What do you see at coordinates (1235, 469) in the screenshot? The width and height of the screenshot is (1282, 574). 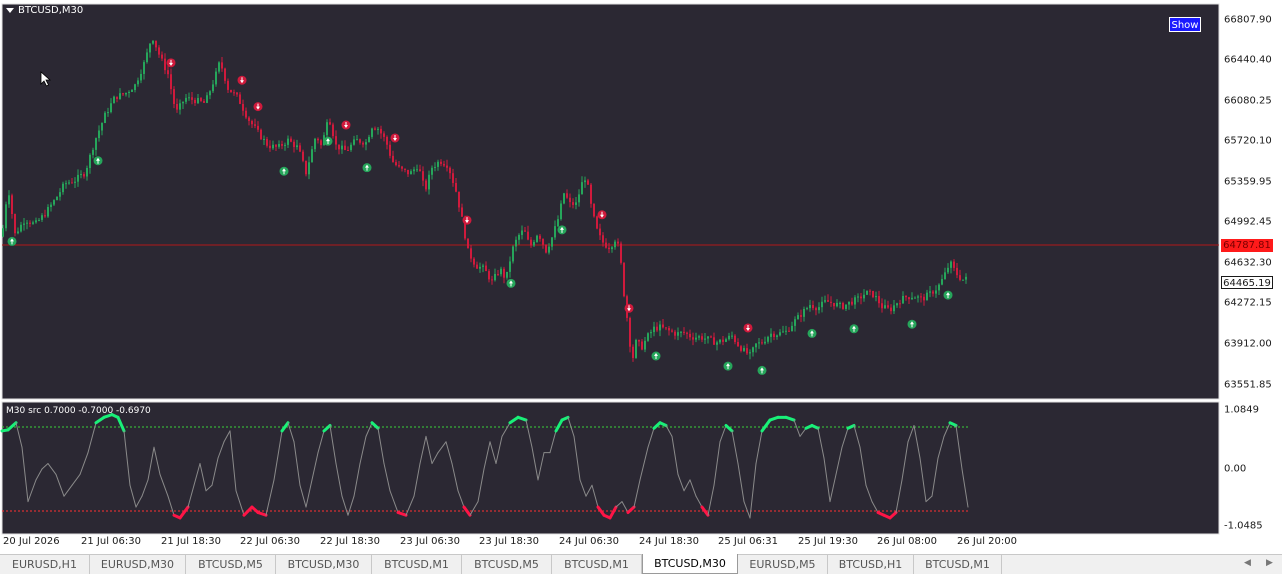 I see `indicator-axis-label: 0.00` at bounding box center [1235, 469].